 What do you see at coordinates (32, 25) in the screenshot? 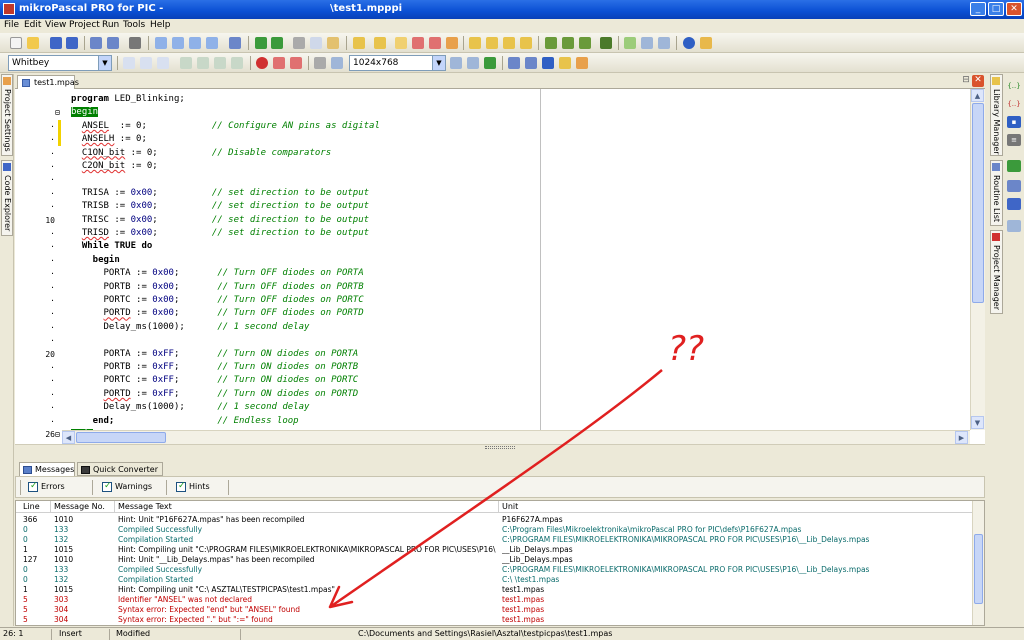
I see `menu-edit: Edit` at bounding box center [32, 25].